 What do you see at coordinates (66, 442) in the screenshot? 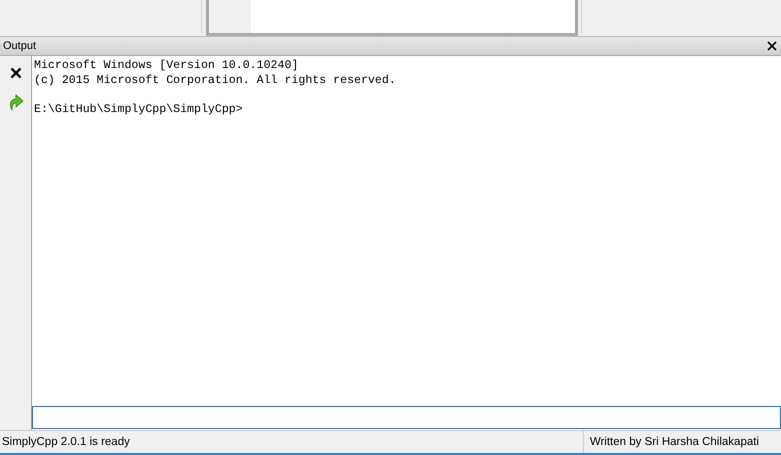
I see `status-text: SimplyCpp 2.0.1 is ready` at bounding box center [66, 442].